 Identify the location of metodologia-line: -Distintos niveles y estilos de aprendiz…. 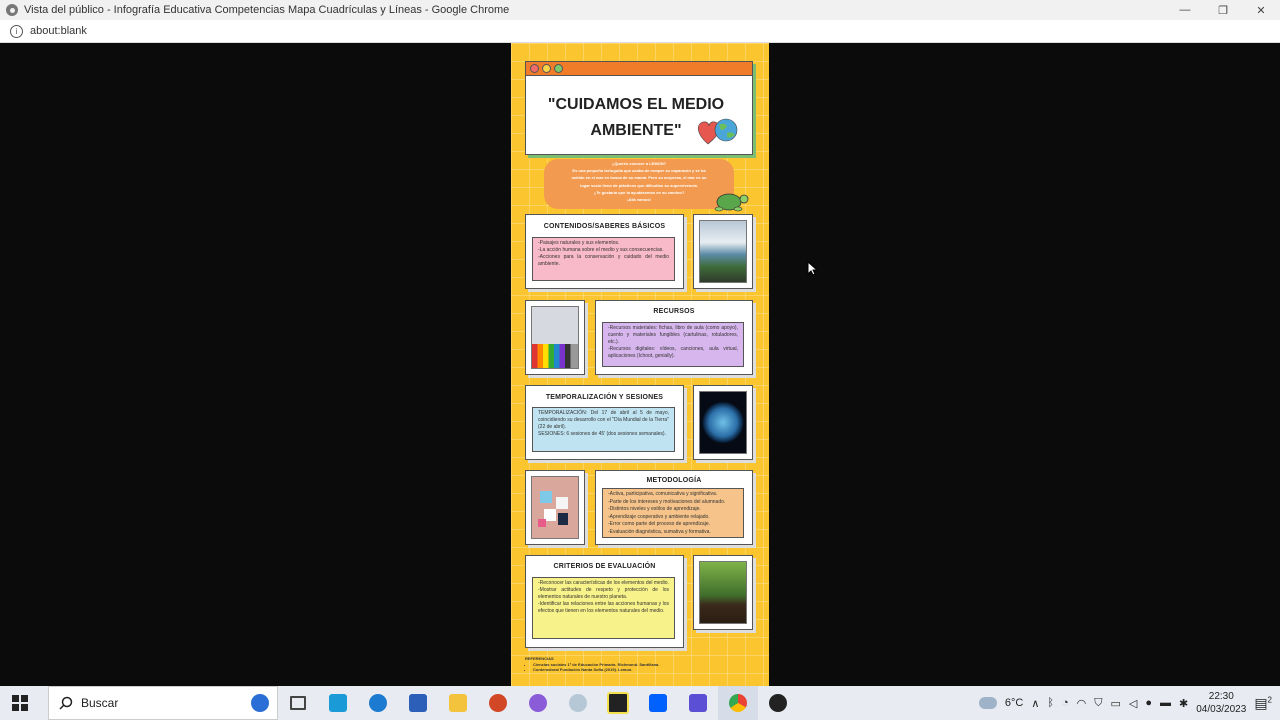
(654, 509).